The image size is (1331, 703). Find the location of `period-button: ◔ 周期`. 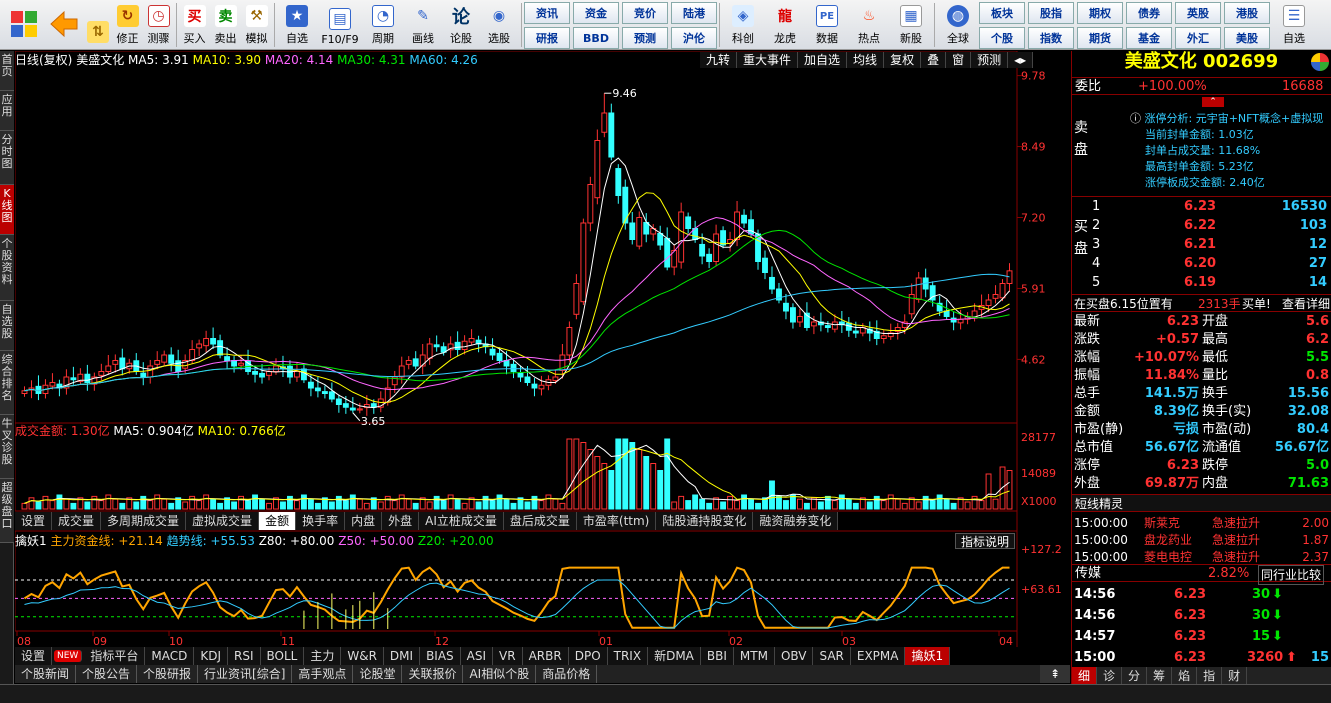

period-button: ◔ 周期 is located at coordinates (383, 24).